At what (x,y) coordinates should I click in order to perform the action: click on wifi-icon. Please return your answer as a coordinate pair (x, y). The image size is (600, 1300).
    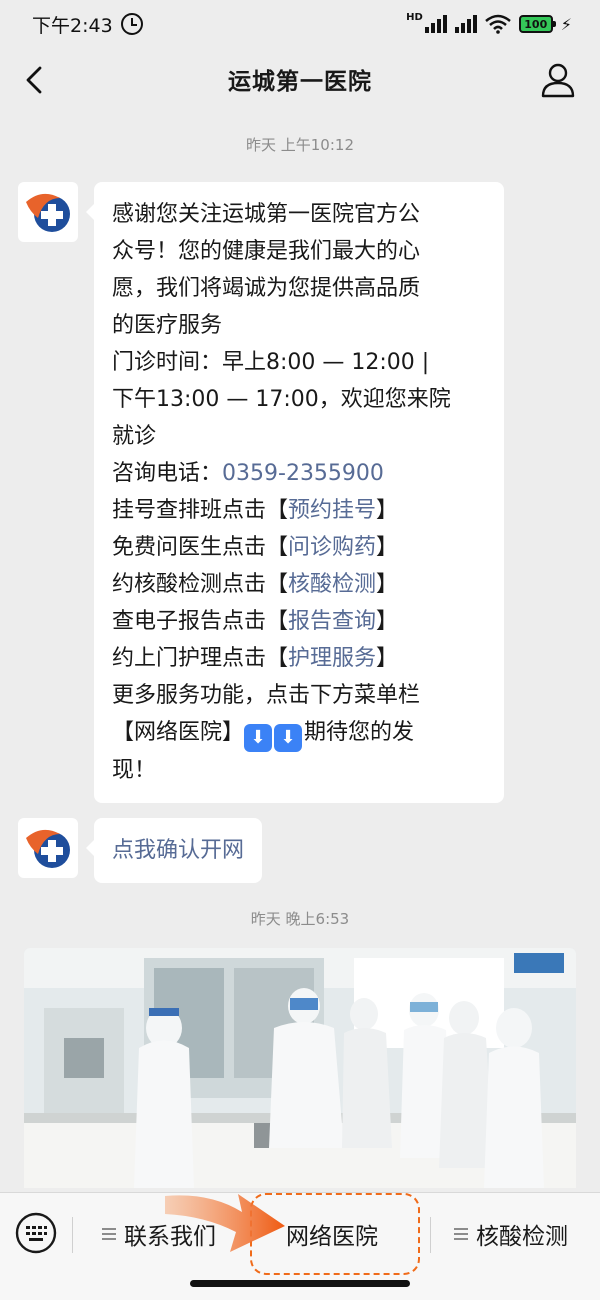
    Looking at the image, I should click on (497, 24).